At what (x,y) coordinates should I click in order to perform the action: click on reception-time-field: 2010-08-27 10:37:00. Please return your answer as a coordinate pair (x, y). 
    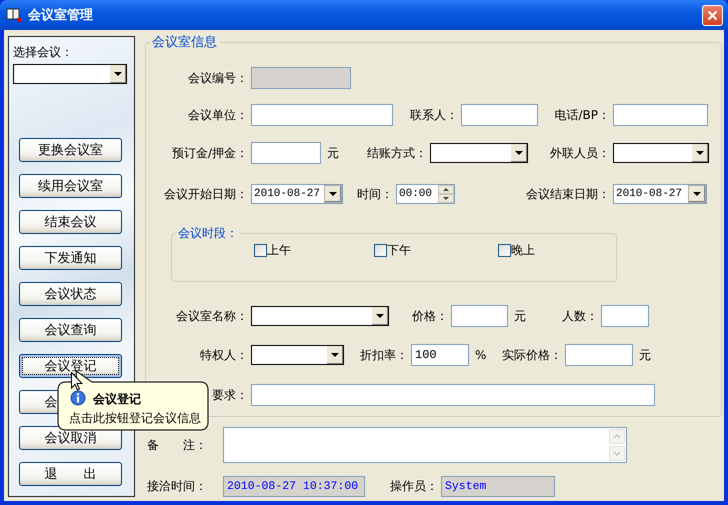
    Looking at the image, I should click on (294, 486).